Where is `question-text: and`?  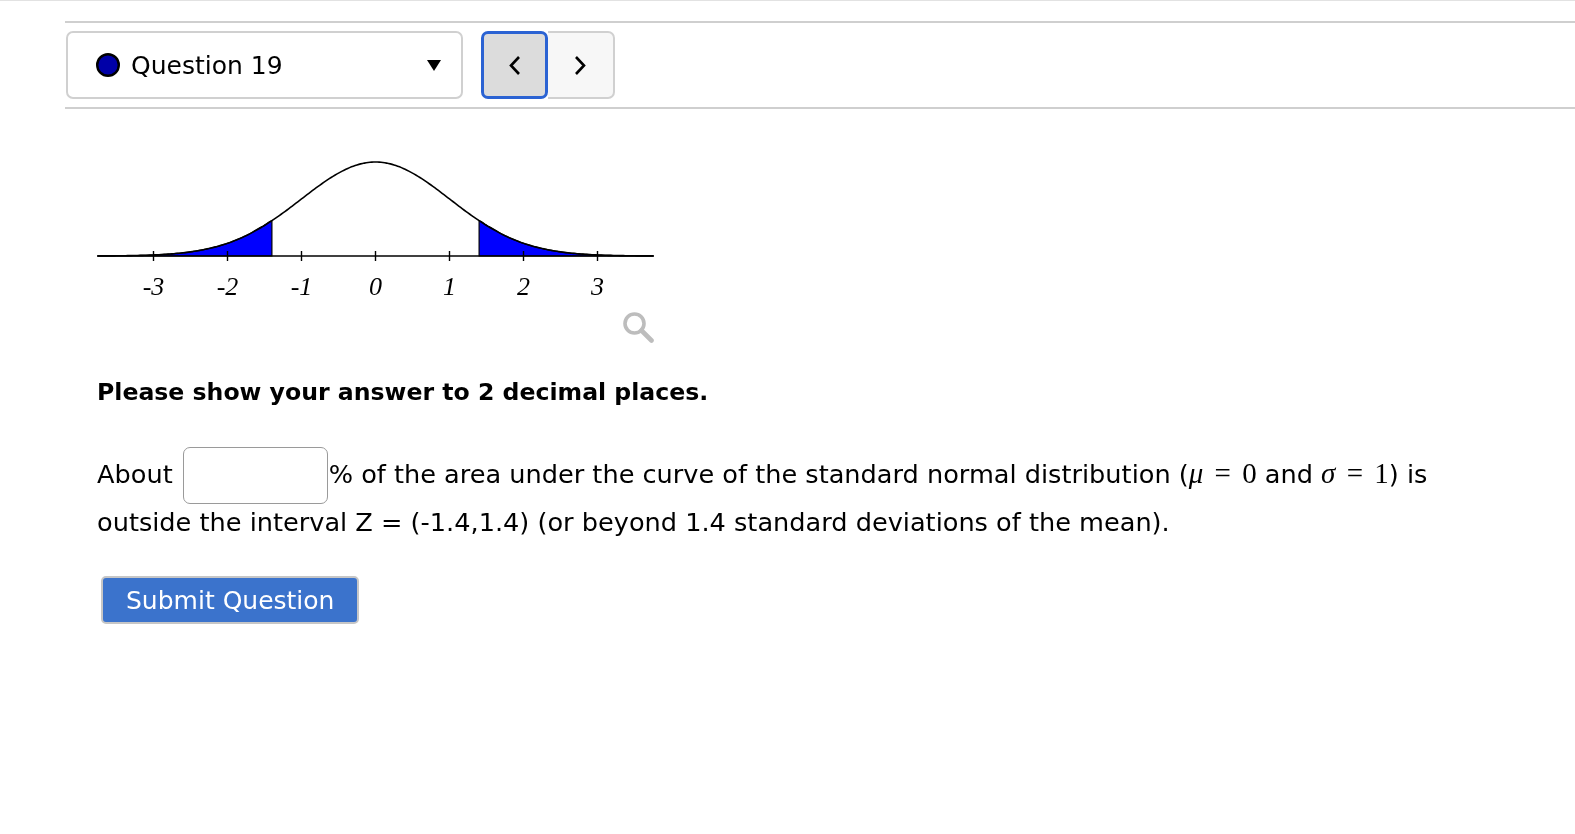 question-text: and is located at coordinates (1288, 473).